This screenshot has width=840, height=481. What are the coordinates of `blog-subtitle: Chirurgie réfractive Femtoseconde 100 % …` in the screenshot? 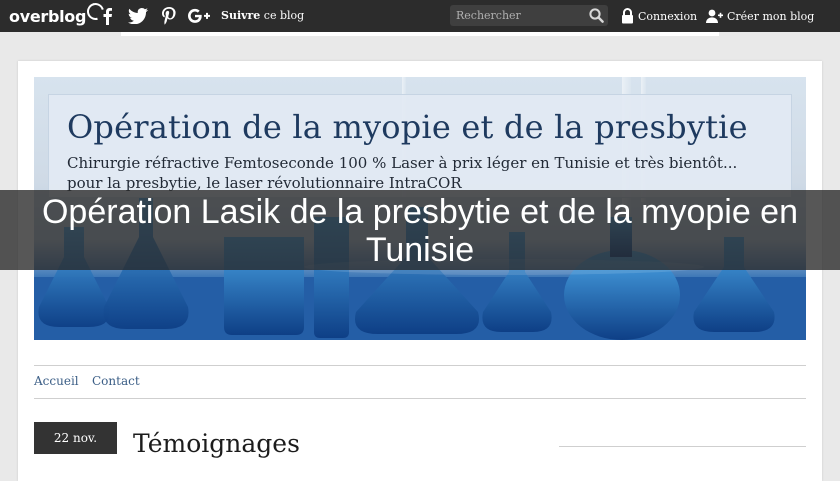 It's located at (427, 173).